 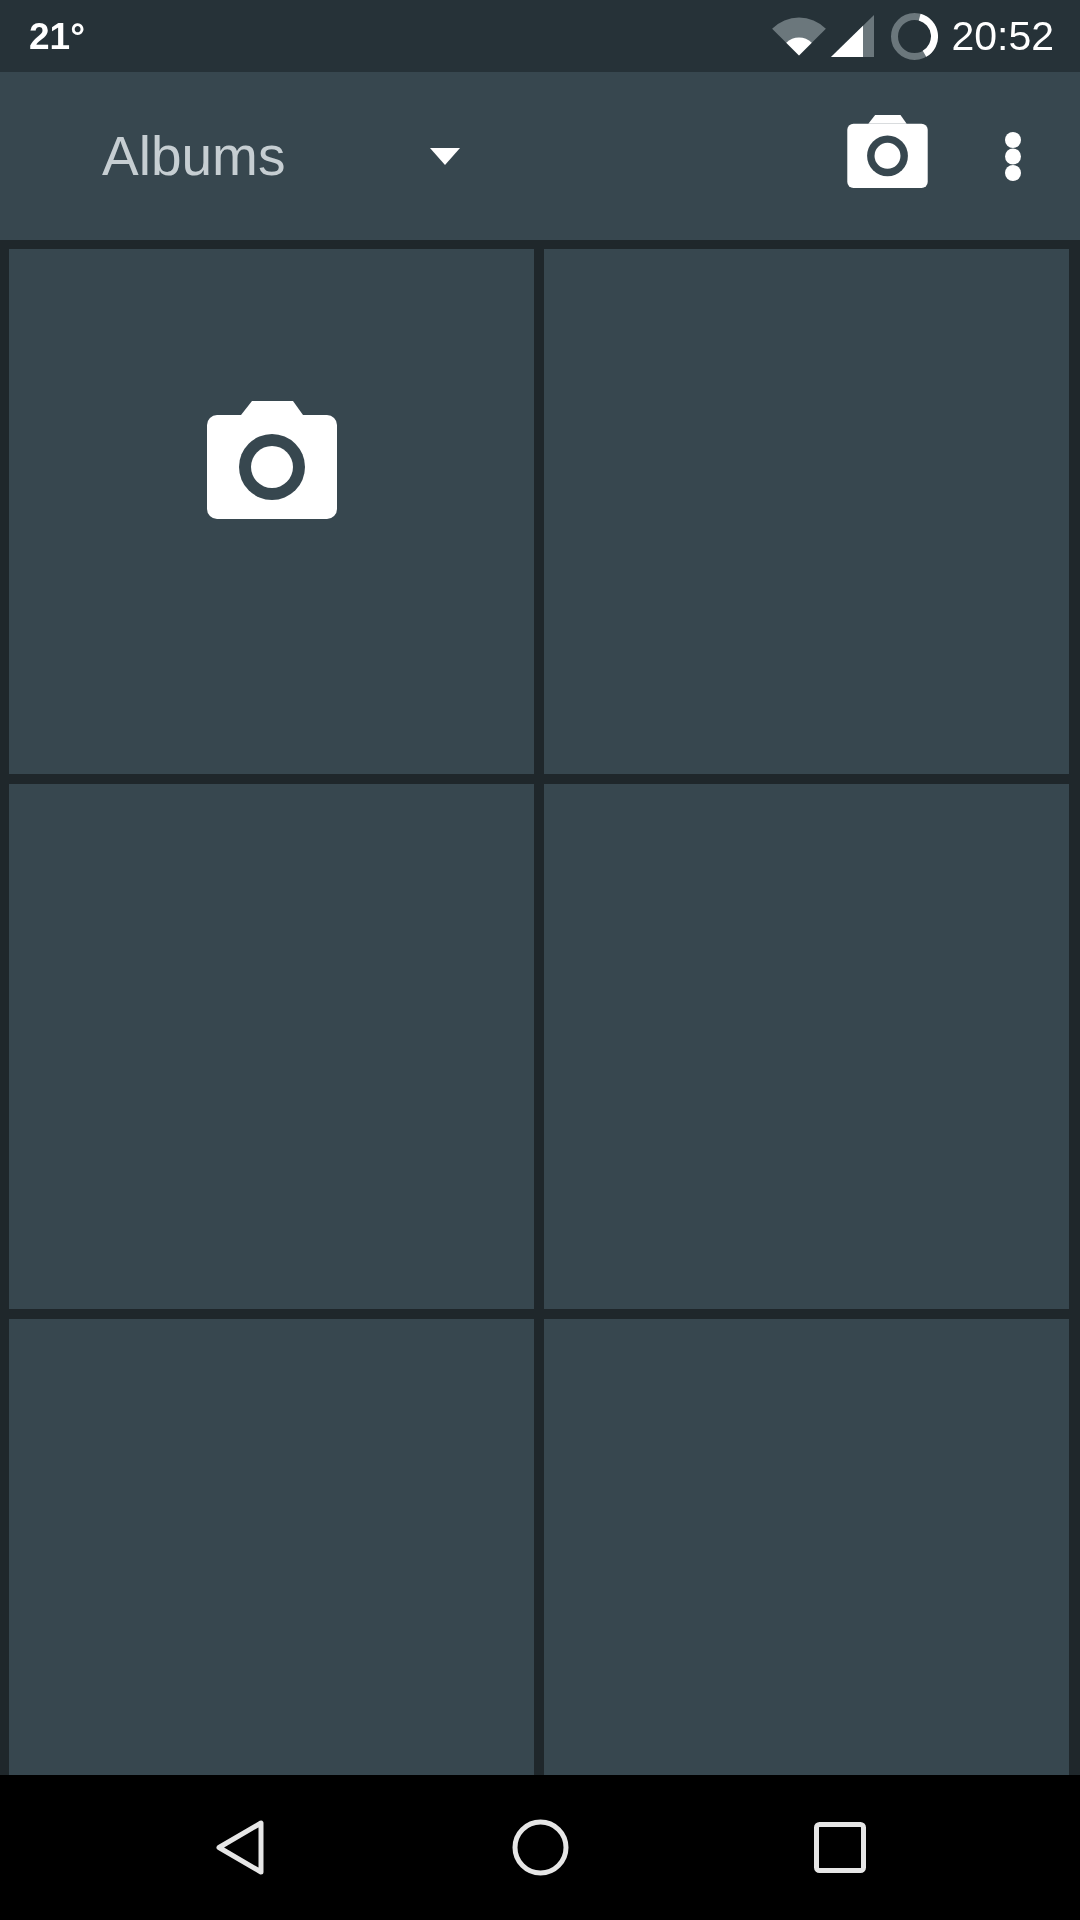 I want to click on caret-icon, so click(x=445, y=156).